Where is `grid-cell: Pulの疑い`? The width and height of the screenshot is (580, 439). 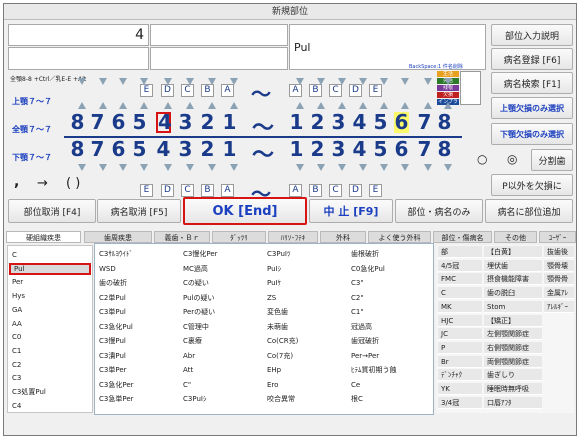 grid-cell: Pulの疑い is located at coordinates (198, 298).